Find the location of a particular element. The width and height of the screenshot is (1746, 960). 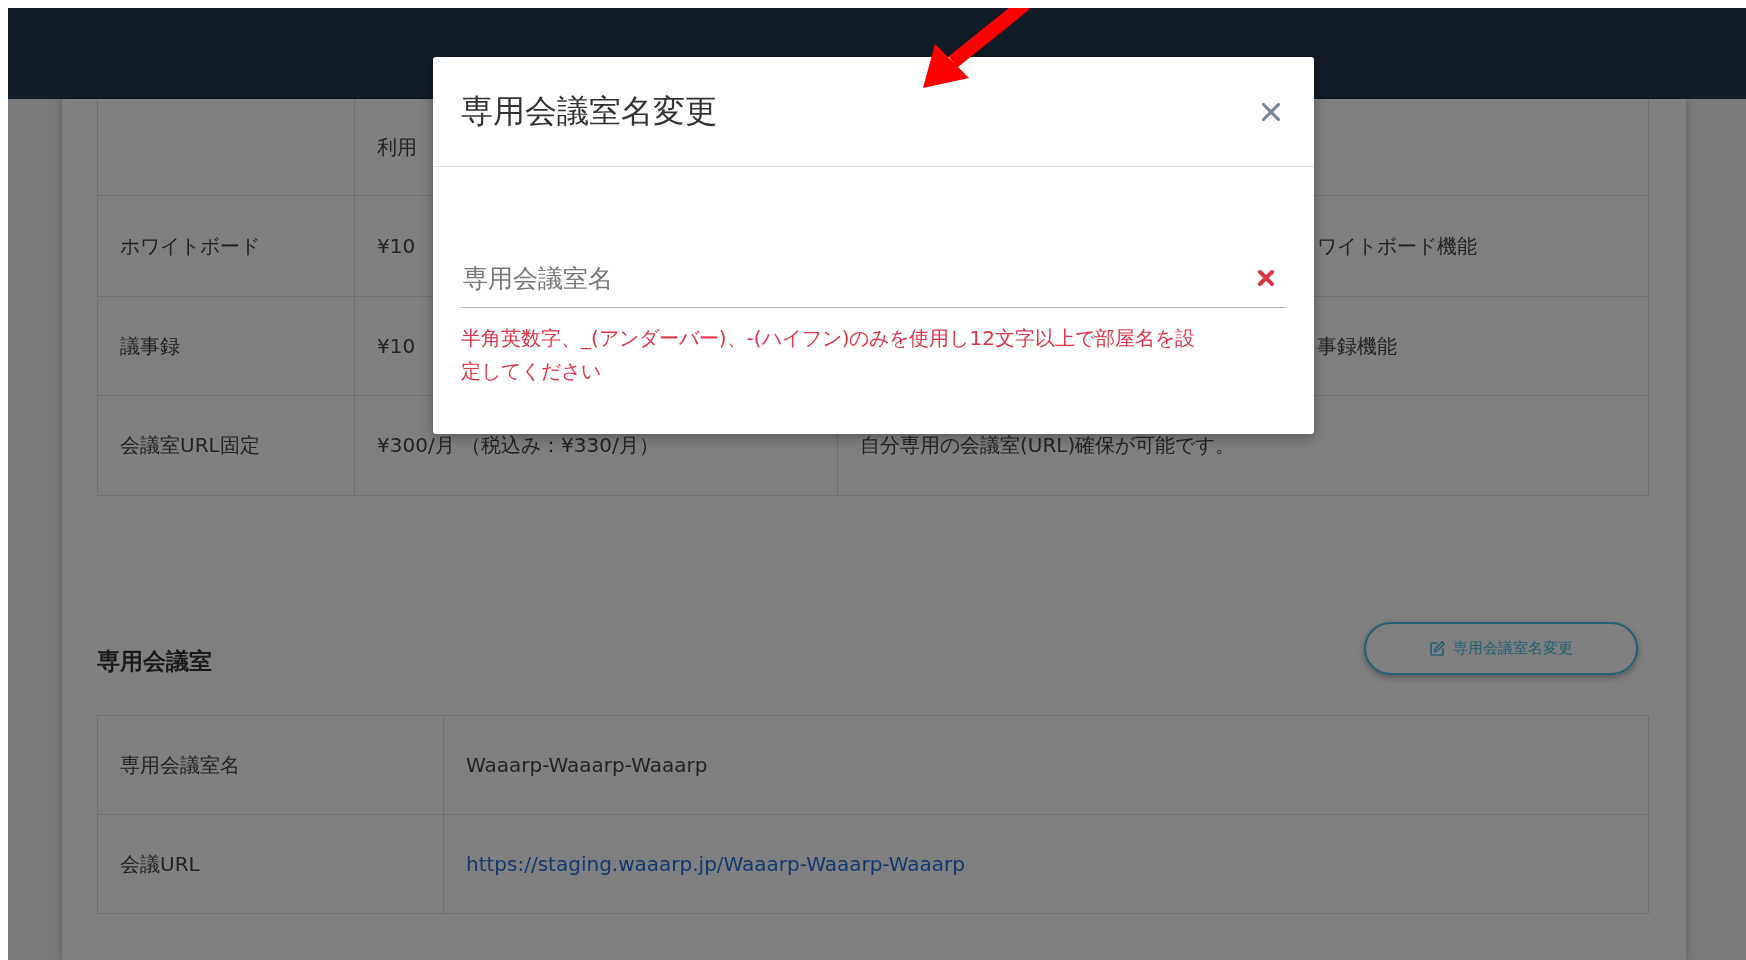

table-header-cell: 利用 is located at coordinates (397, 147).